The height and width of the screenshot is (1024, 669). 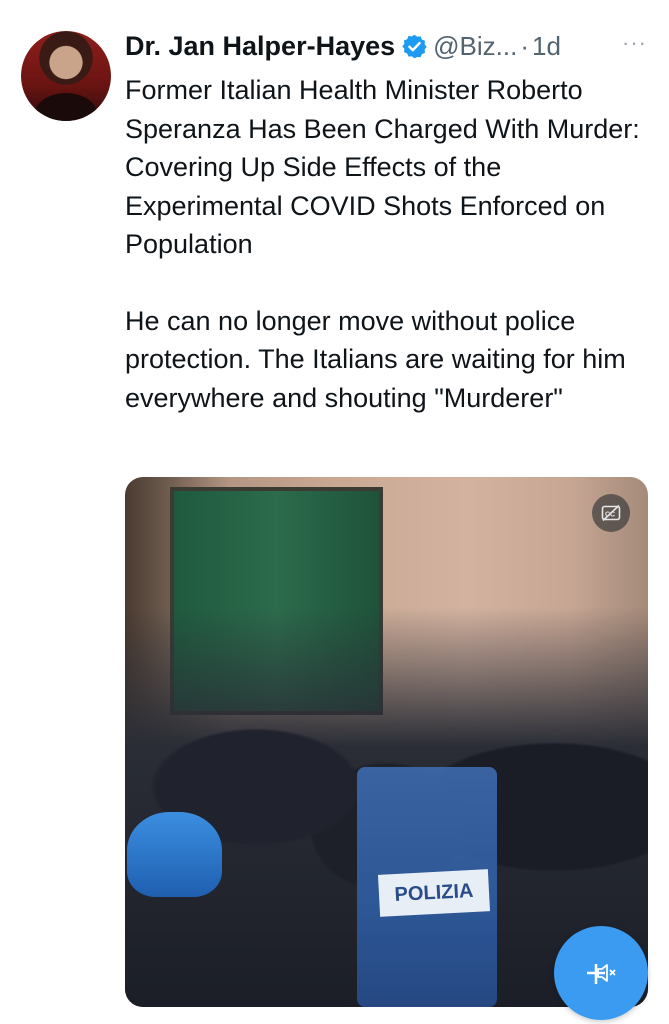 What do you see at coordinates (174, 854) in the screenshot?
I see `video-scene-helmet` at bounding box center [174, 854].